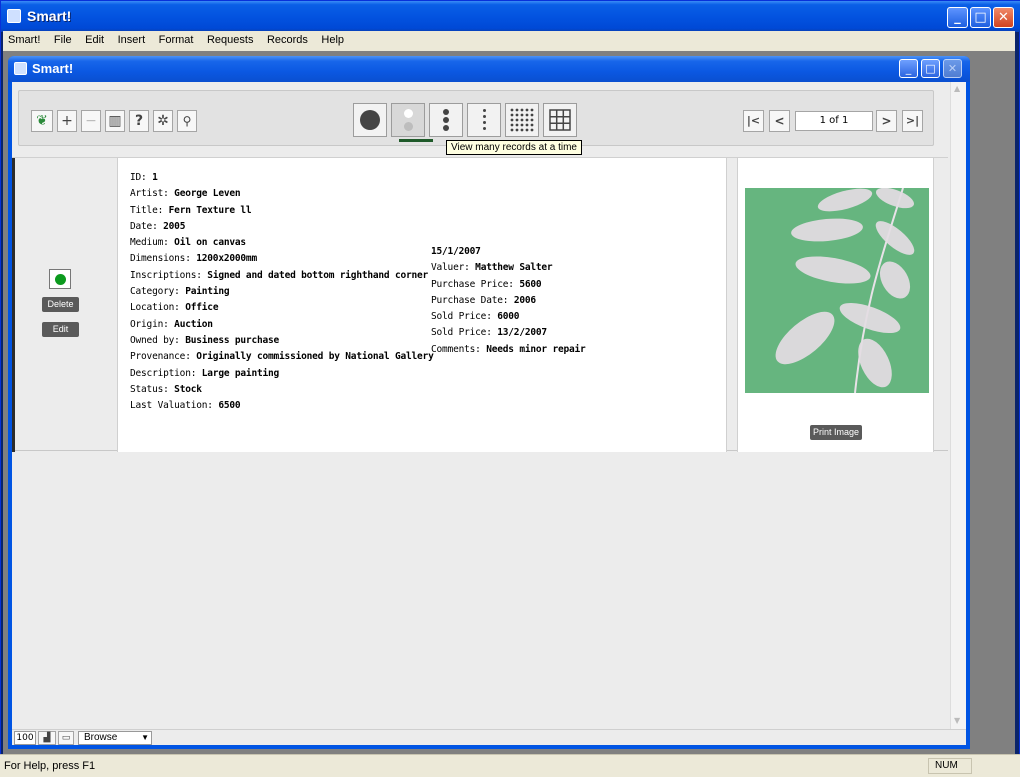  Describe the element at coordinates (50, 766) in the screenshot. I see `status-help-text: For Help, press F1` at that location.